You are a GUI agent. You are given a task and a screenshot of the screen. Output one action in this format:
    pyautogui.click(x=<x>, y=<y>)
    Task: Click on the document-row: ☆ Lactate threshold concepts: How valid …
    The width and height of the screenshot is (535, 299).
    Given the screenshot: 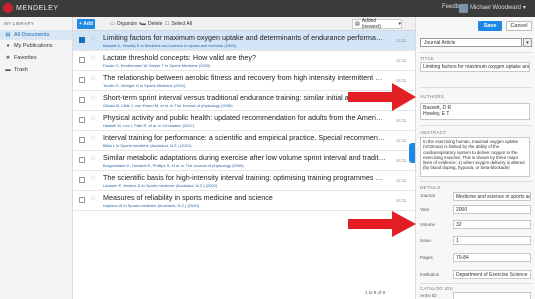 What is the action you would take?
    pyautogui.click(x=244, y=61)
    